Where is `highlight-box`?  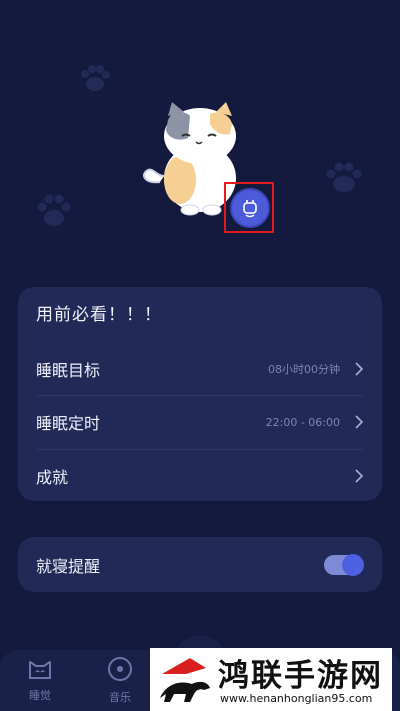
highlight-box is located at coordinates (249, 207).